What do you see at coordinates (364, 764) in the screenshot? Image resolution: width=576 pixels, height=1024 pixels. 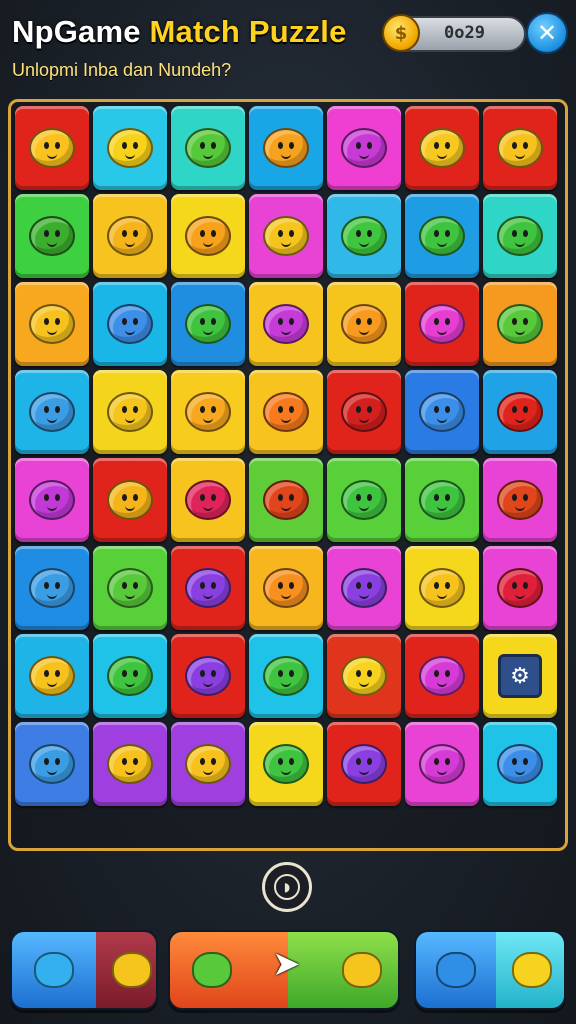 I see `tile-r7-c4` at bounding box center [364, 764].